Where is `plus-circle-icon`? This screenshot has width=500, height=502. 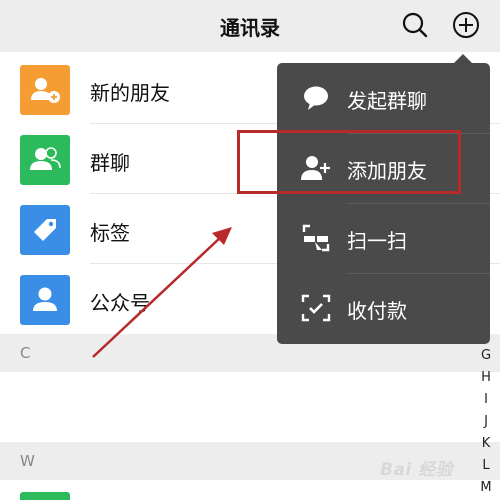 plus-circle-icon is located at coordinates (466, 25).